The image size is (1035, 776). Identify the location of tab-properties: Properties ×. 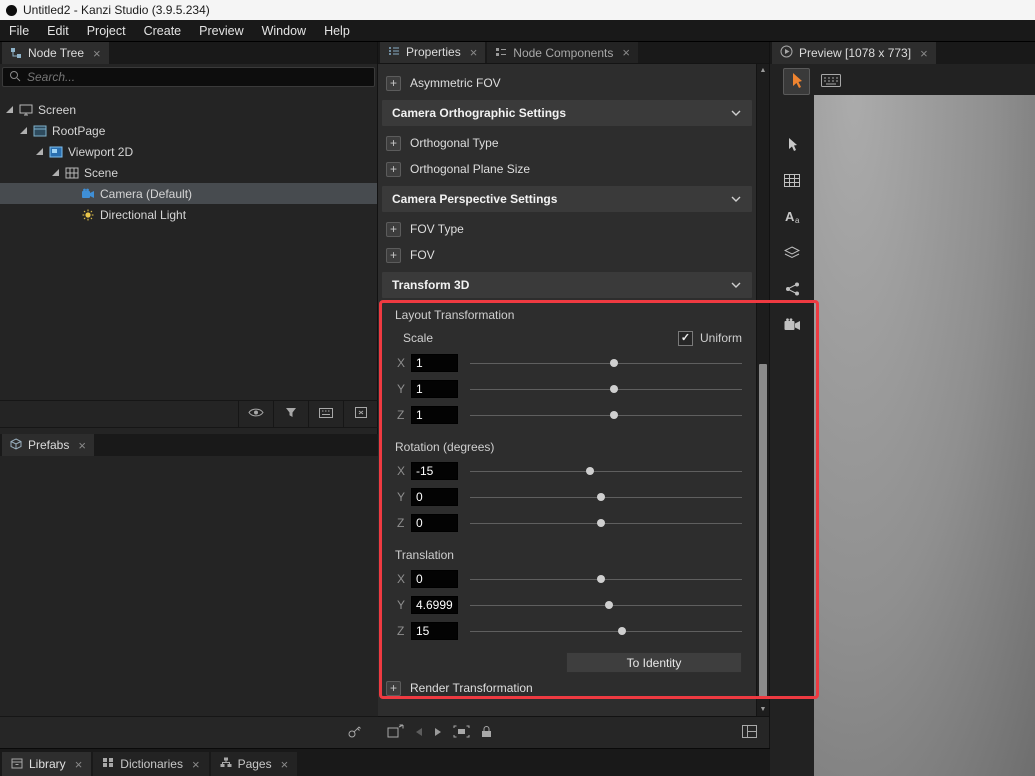
(433, 52).